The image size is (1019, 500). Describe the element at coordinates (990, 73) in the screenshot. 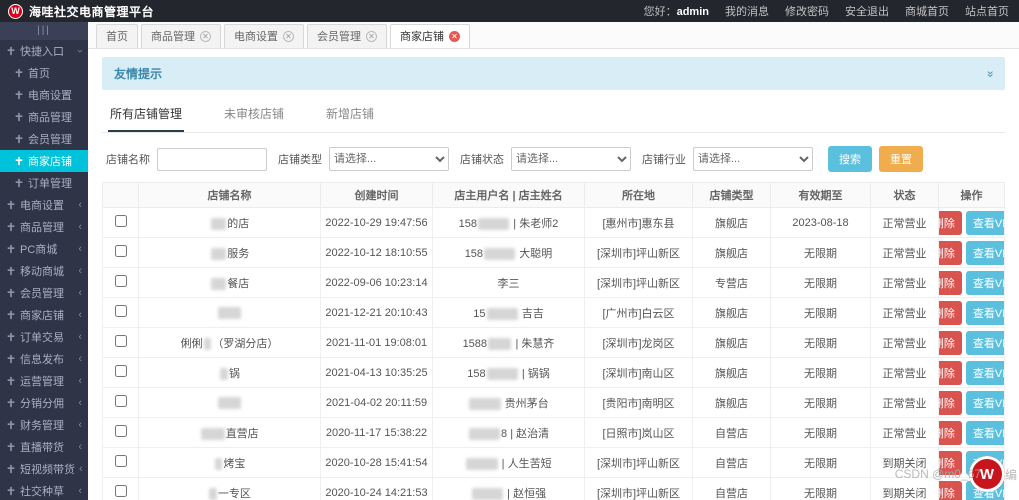

I see `banner-collapse-icon: «` at that location.